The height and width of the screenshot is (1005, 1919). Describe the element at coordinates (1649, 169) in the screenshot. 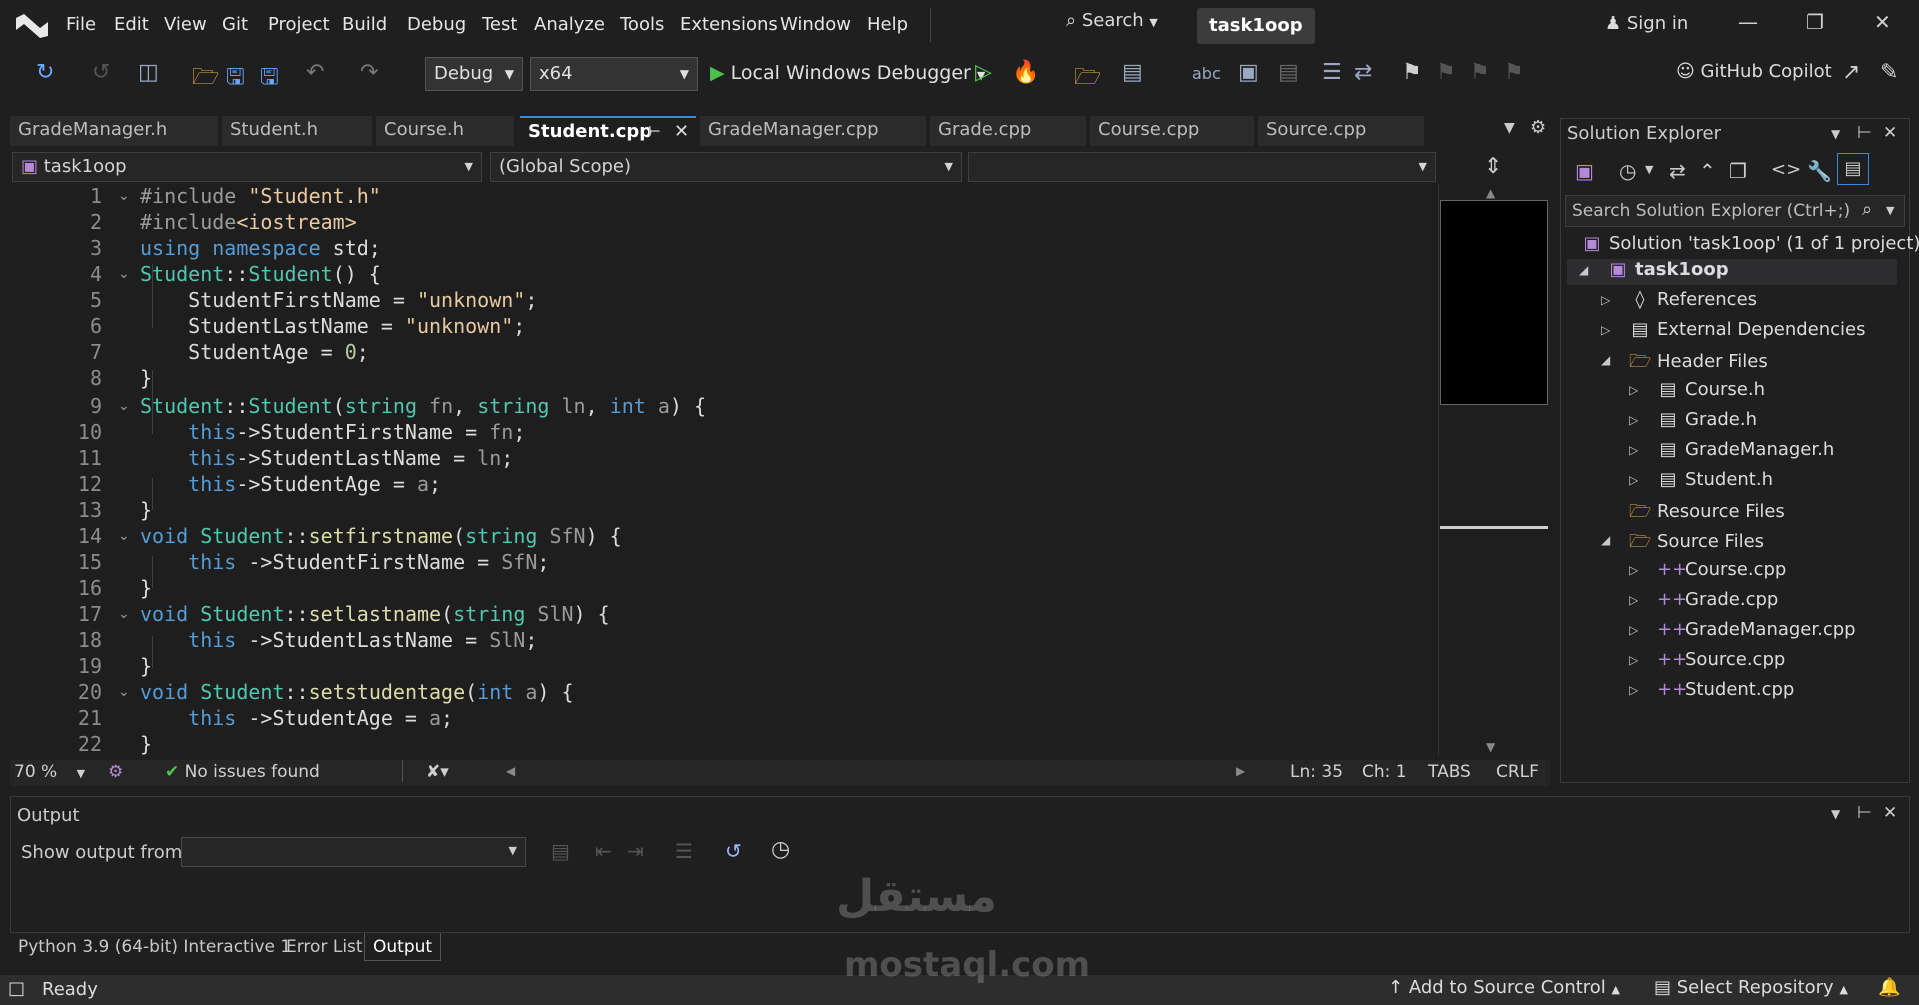

I see `chevron-down-icon: ▼` at that location.